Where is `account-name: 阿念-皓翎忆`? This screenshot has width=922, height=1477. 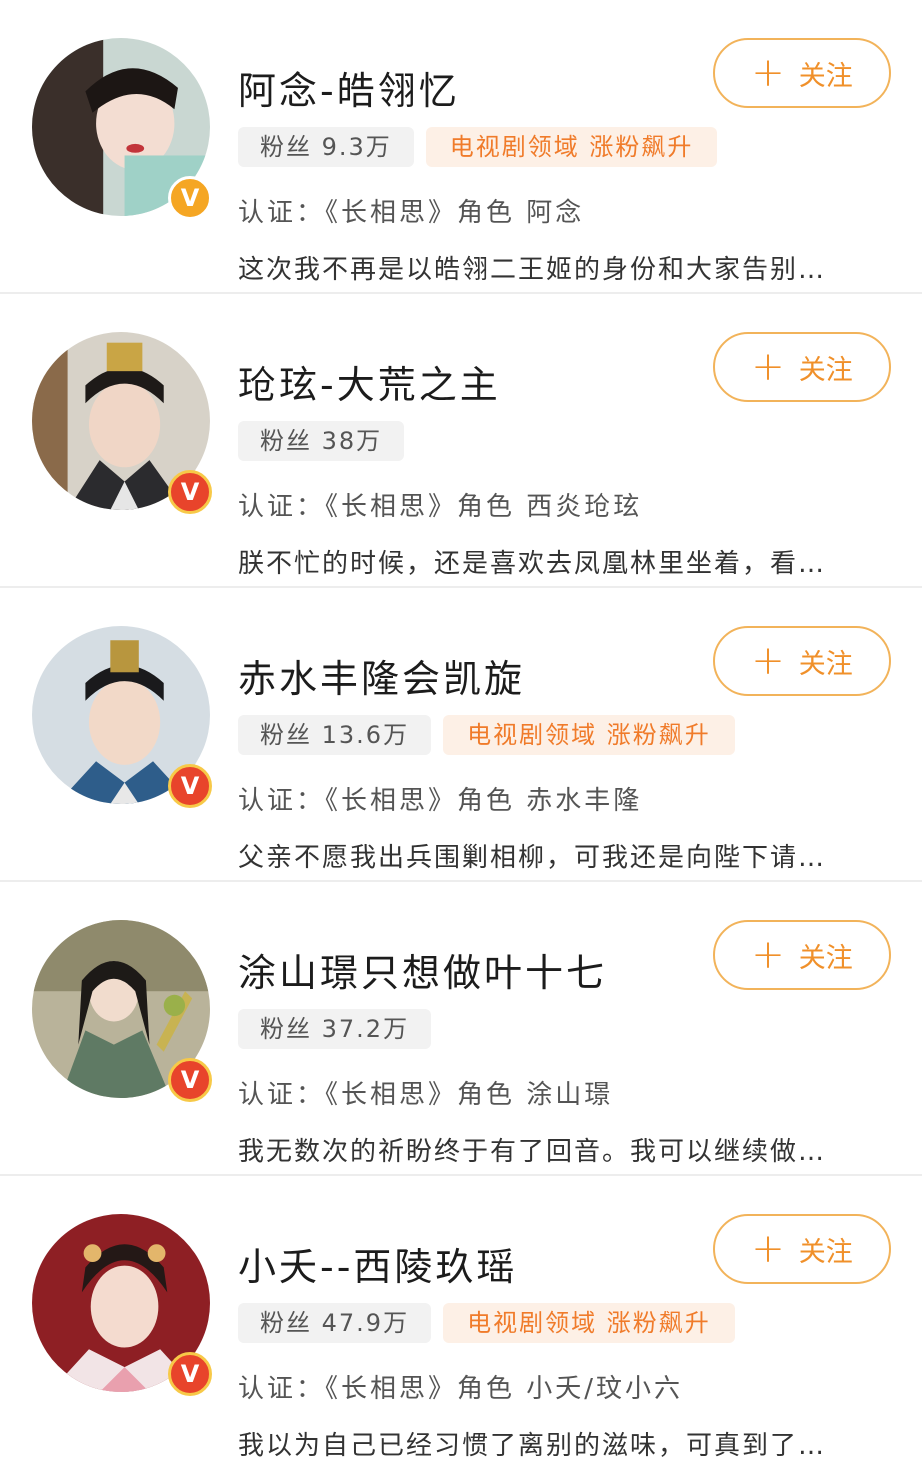
account-name: 阿念-皓翎忆 is located at coordinates (349, 87).